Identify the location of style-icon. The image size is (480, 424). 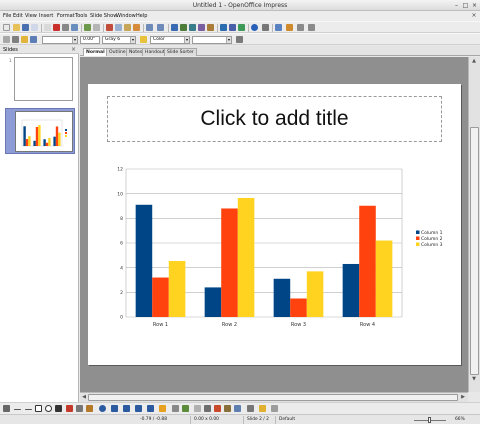
(6, 39).